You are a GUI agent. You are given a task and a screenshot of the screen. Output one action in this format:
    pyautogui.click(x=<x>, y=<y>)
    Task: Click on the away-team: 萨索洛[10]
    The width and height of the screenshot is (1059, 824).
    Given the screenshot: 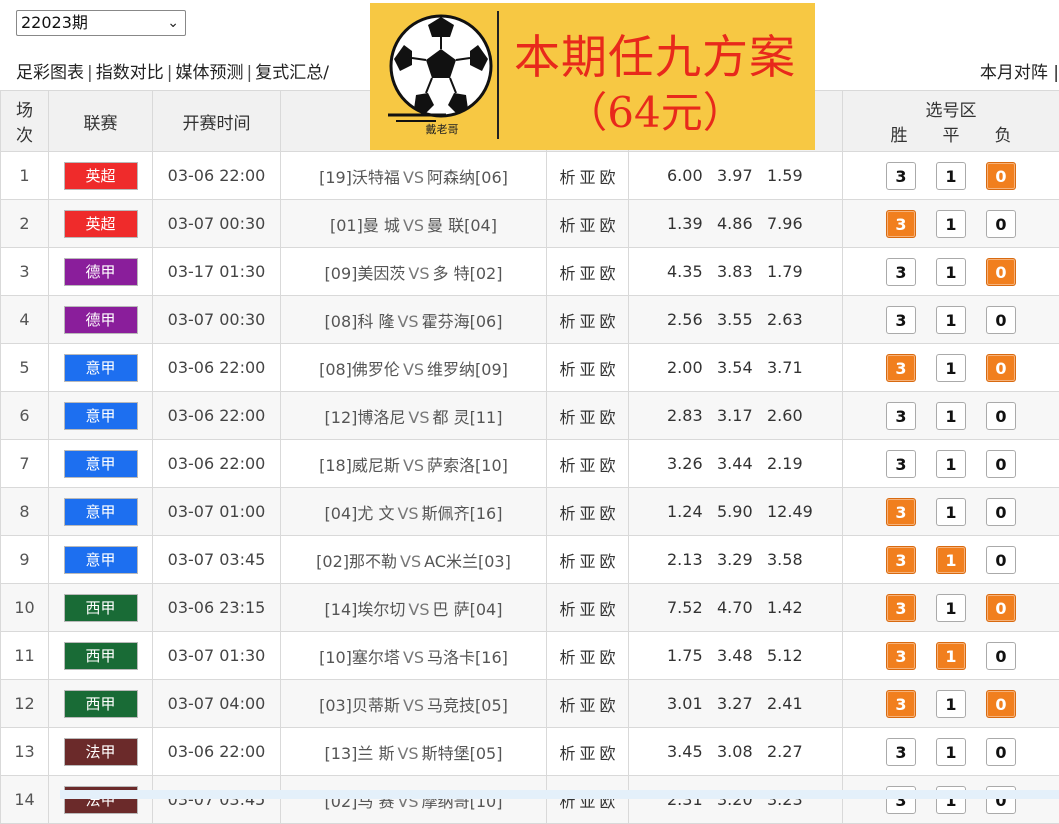 What is the action you would take?
    pyautogui.click(x=467, y=465)
    